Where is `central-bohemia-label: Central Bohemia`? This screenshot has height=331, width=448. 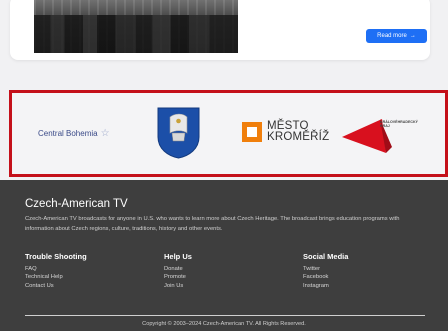 central-bohemia-label: Central Bohemia is located at coordinates (68, 133).